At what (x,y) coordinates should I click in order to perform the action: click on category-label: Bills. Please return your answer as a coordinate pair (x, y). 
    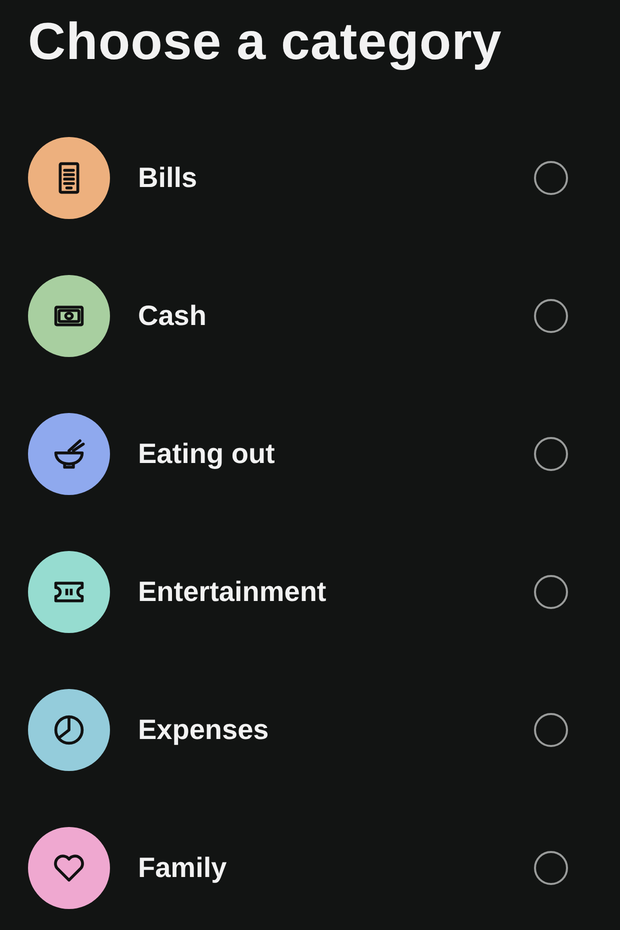
    Looking at the image, I should click on (336, 178).